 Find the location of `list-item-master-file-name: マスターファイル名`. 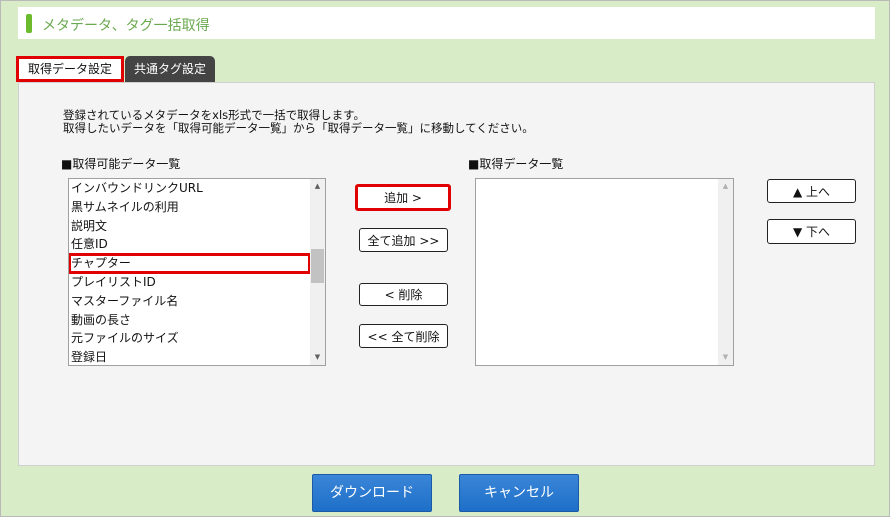

list-item-master-file-name: マスターファイル名 is located at coordinates (189, 301).